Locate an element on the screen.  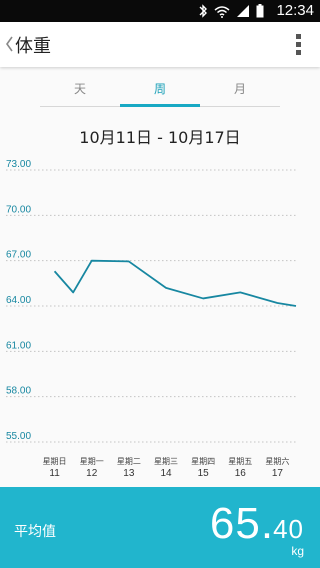
x-date-label: 14 is located at coordinates (166, 473).